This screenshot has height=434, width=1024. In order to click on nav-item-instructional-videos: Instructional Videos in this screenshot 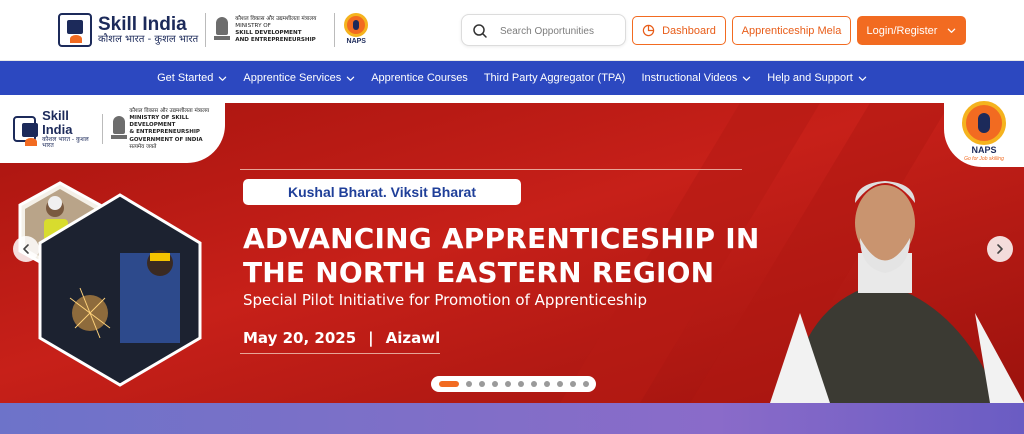, I will do `click(696, 78)`.